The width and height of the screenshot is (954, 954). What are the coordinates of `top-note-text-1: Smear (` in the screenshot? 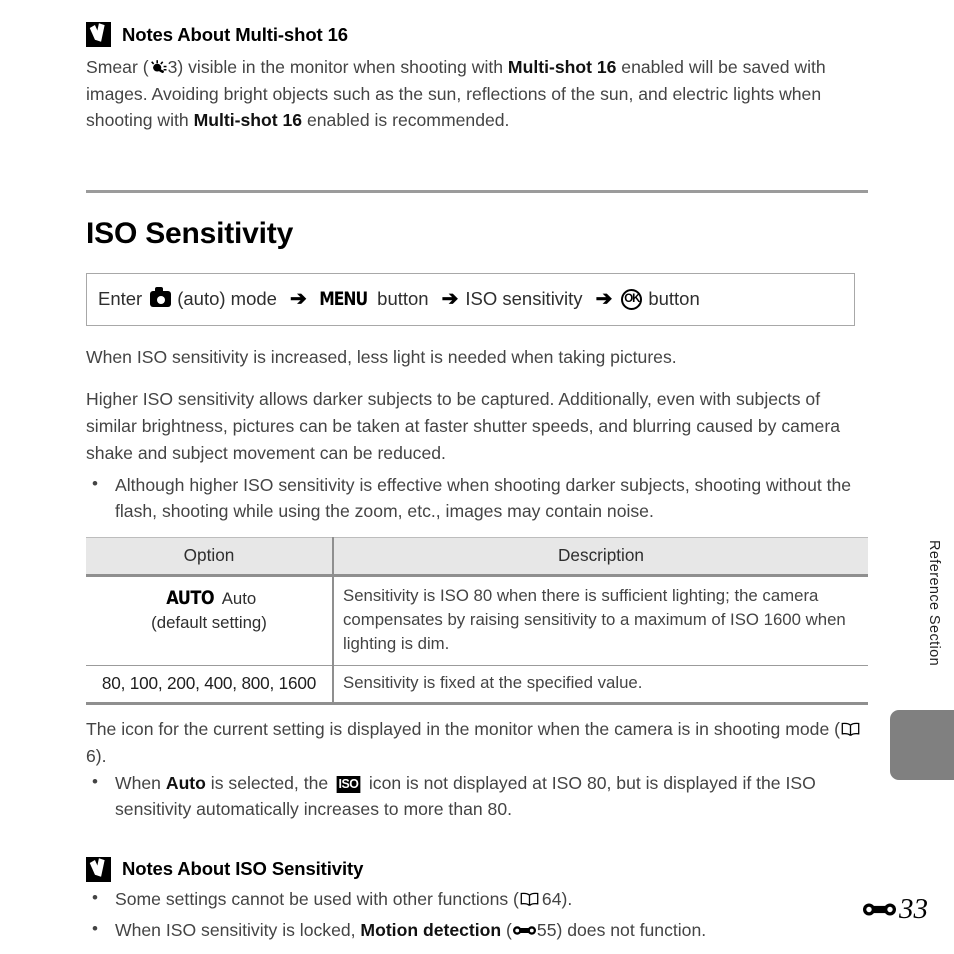 It's located at (117, 67).